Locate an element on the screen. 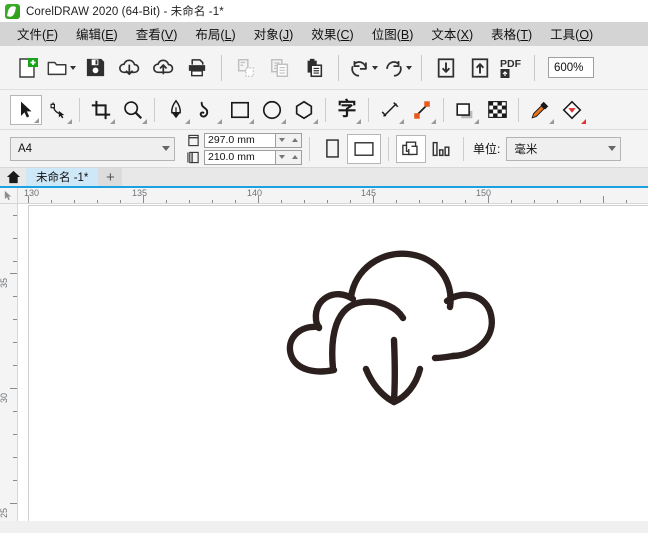 This screenshot has height=533, width=648. menu-item-effects: 效果(C) is located at coordinates (332, 34).